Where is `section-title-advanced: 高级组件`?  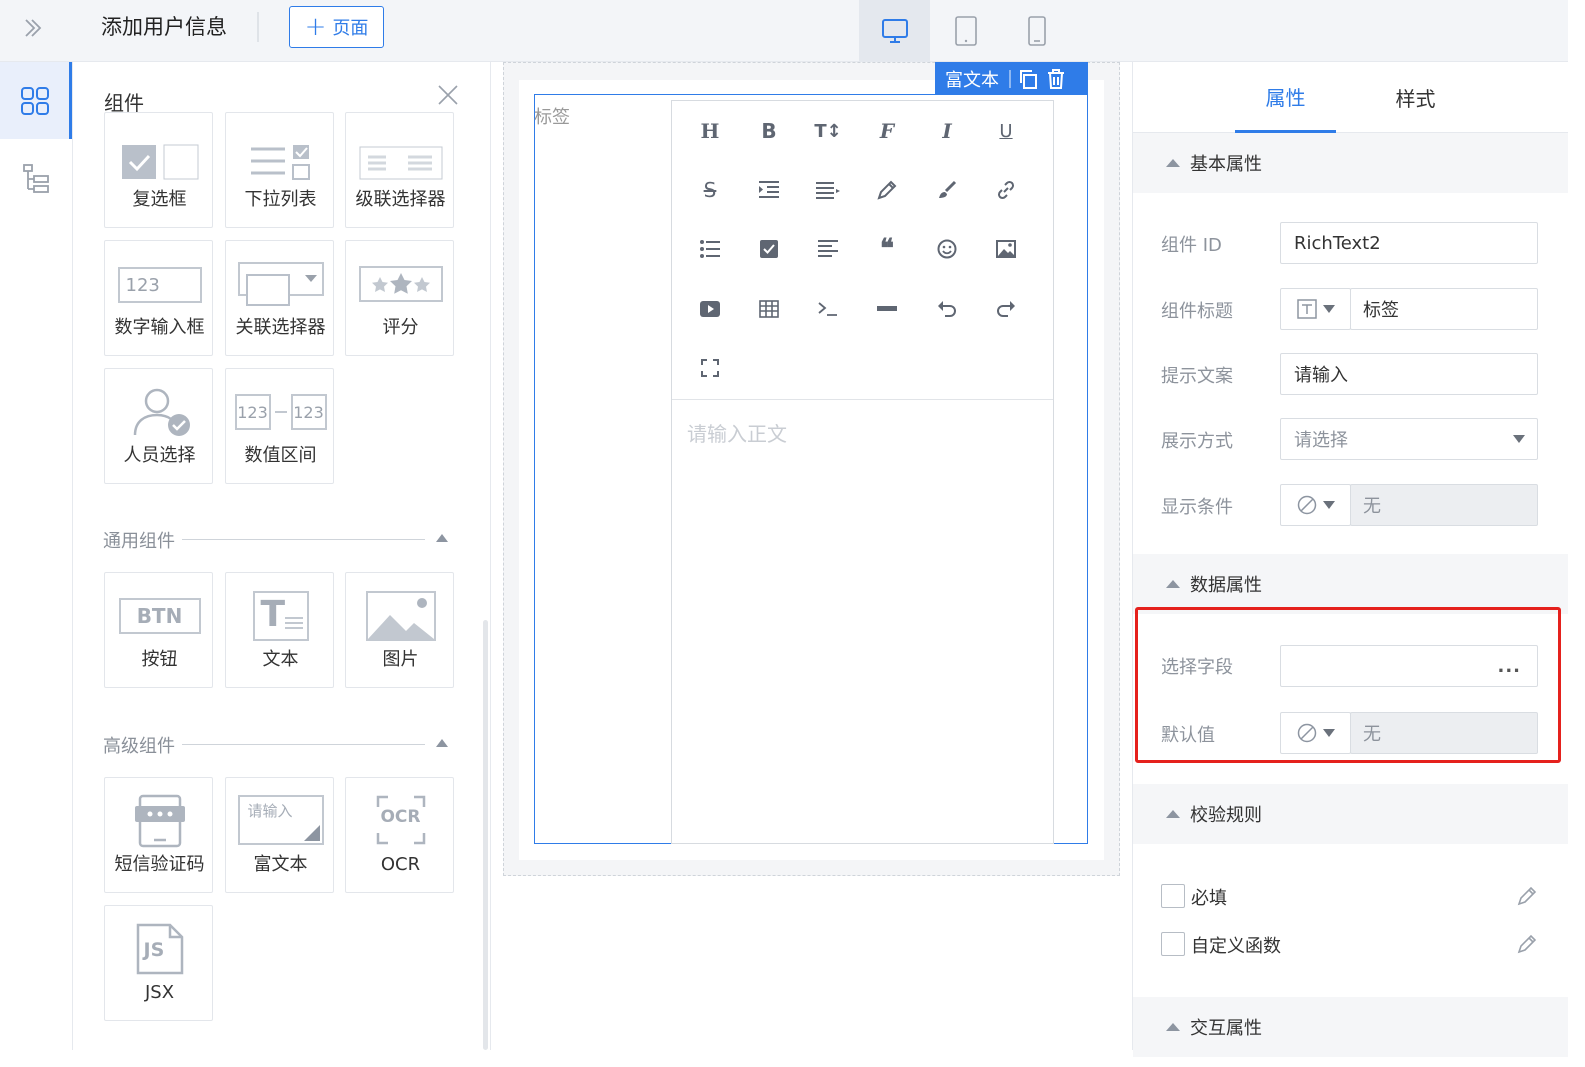 section-title-advanced: 高级组件 is located at coordinates (139, 746).